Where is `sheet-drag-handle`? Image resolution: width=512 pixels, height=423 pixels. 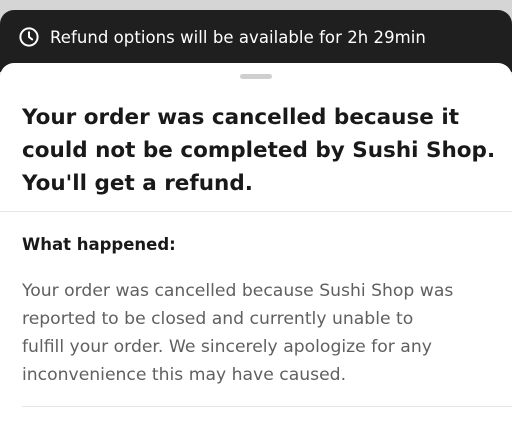
sheet-drag-handle is located at coordinates (256, 76).